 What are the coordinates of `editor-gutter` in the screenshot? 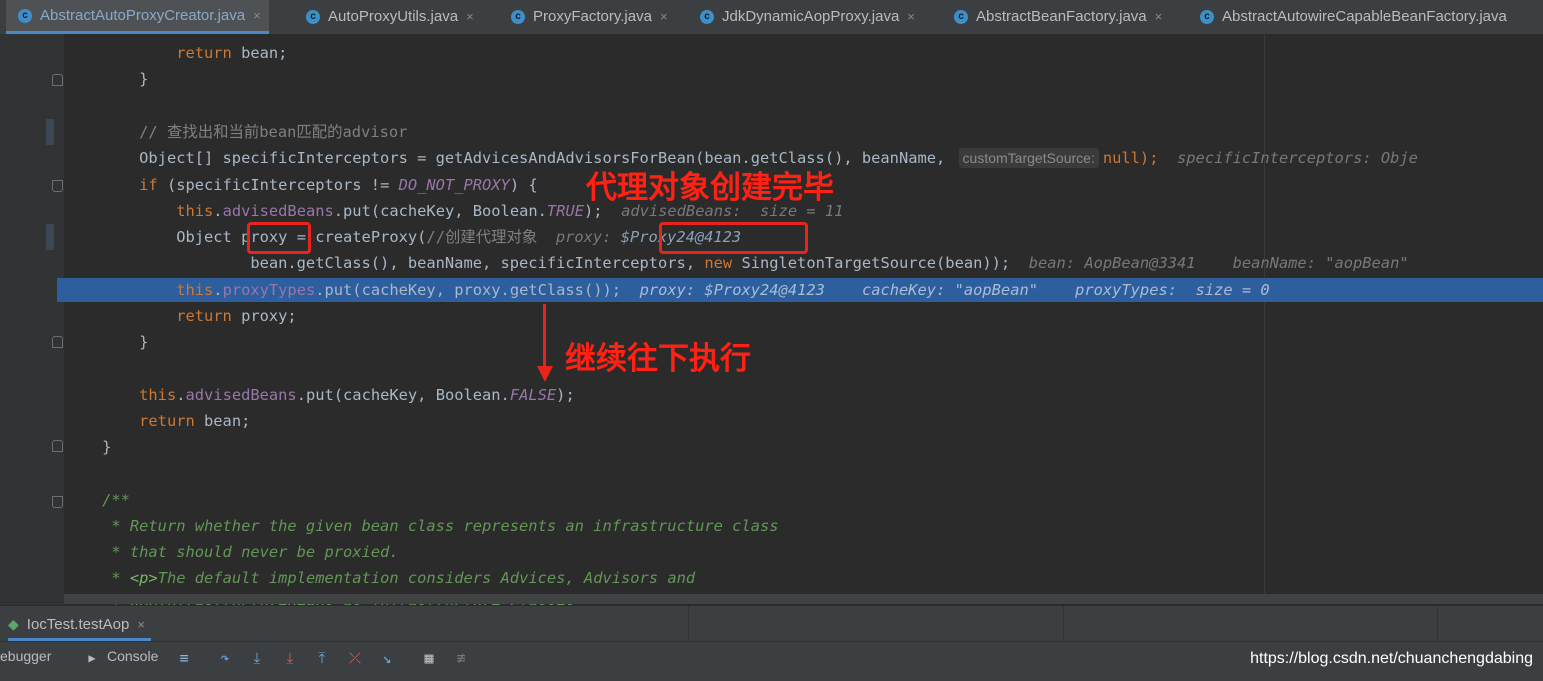 It's located at (32, 319).